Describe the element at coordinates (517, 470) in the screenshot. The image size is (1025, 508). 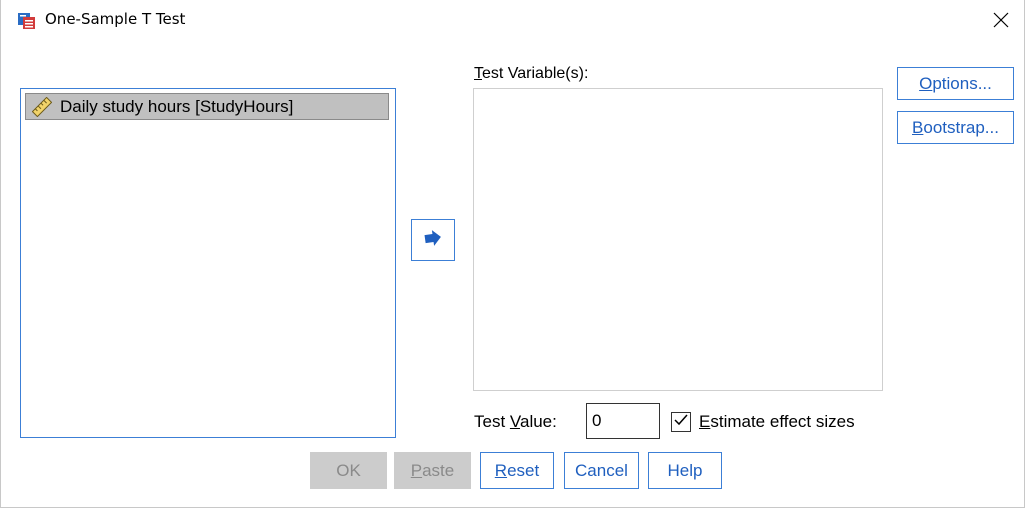
I see `reset-button: Reset` at that location.